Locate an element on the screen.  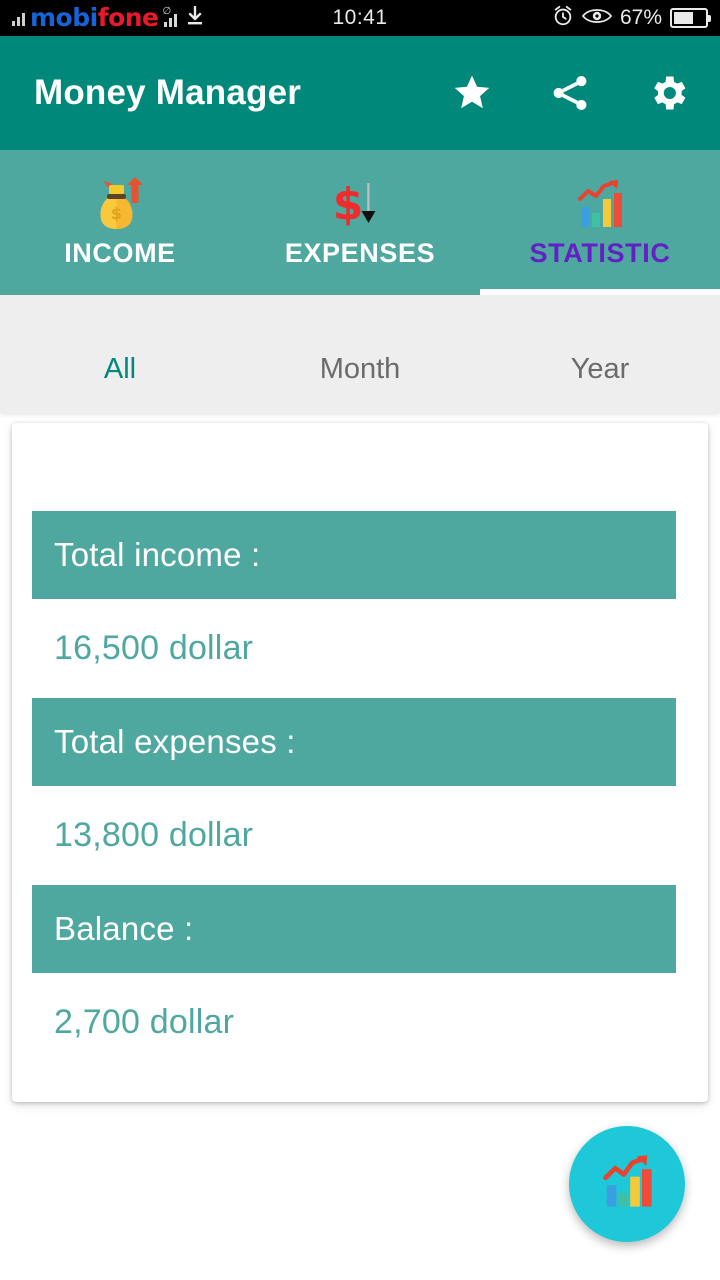
main-tab-bar: $ INCOME $ EXPENSES STATISTIC is located at coordinates (360, 222).